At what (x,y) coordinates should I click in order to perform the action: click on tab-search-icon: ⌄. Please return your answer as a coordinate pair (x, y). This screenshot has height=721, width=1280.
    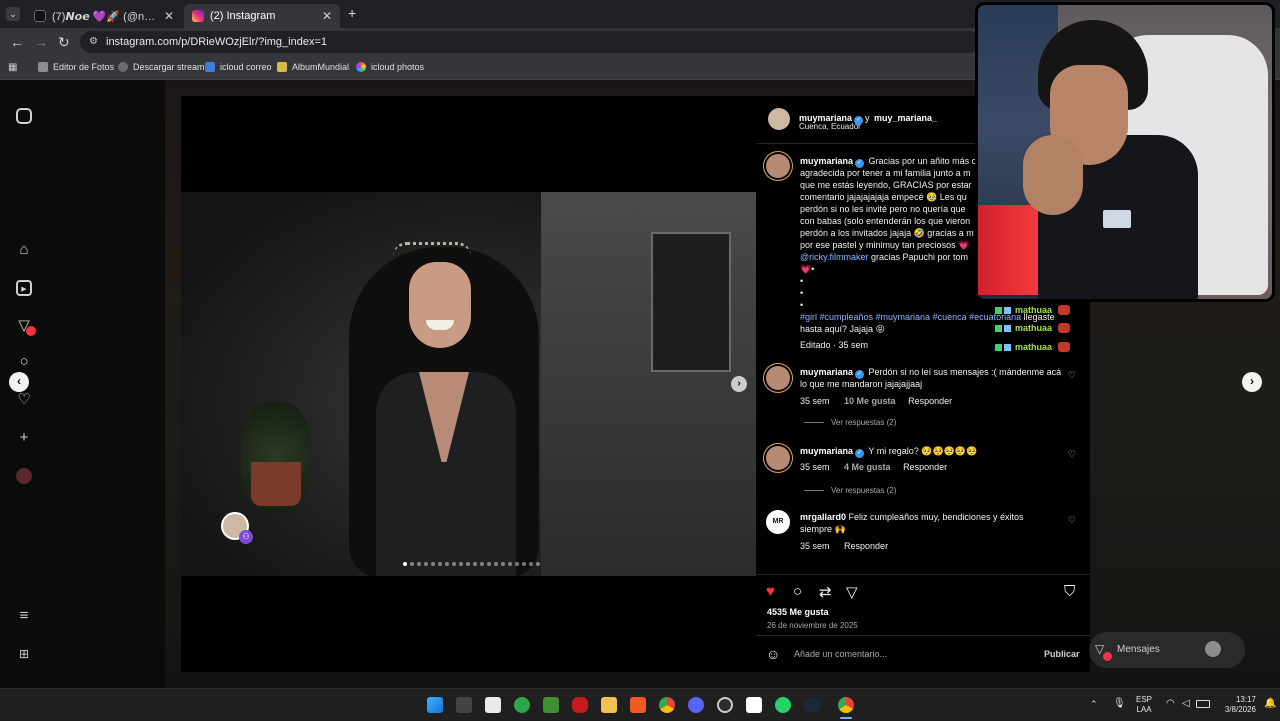
    Looking at the image, I should click on (13, 14).